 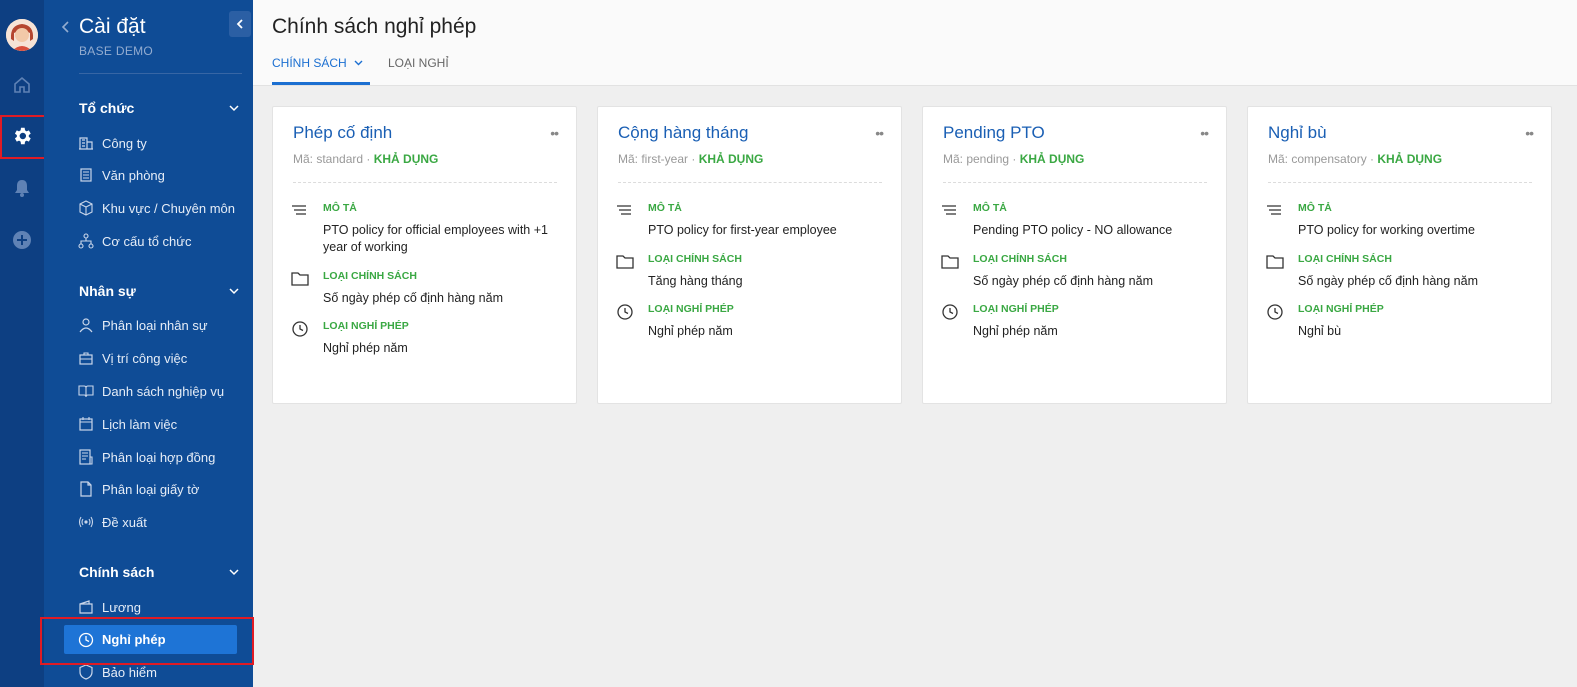 I want to click on tab-loai-nghi: LOẠI NGHỈ, so click(x=418, y=63).